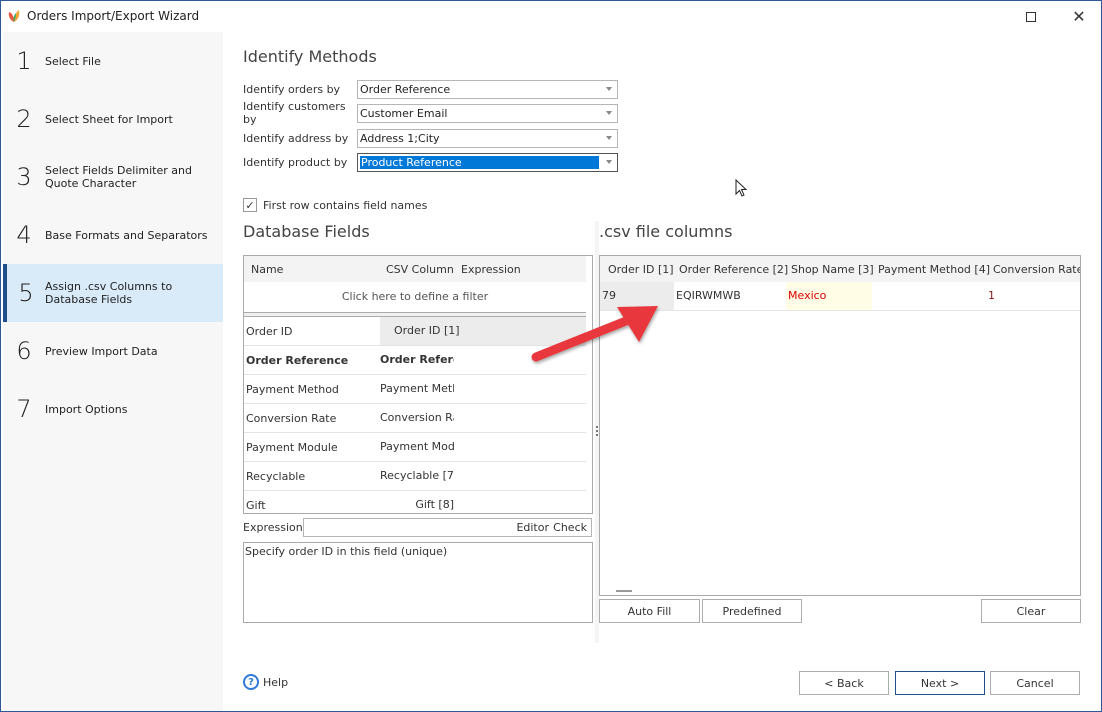 Image resolution: width=1102 pixels, height=712 pixels. Describe the element at coordinates (276, 682) in the screenshot. I see `help-label: Help` at that location.